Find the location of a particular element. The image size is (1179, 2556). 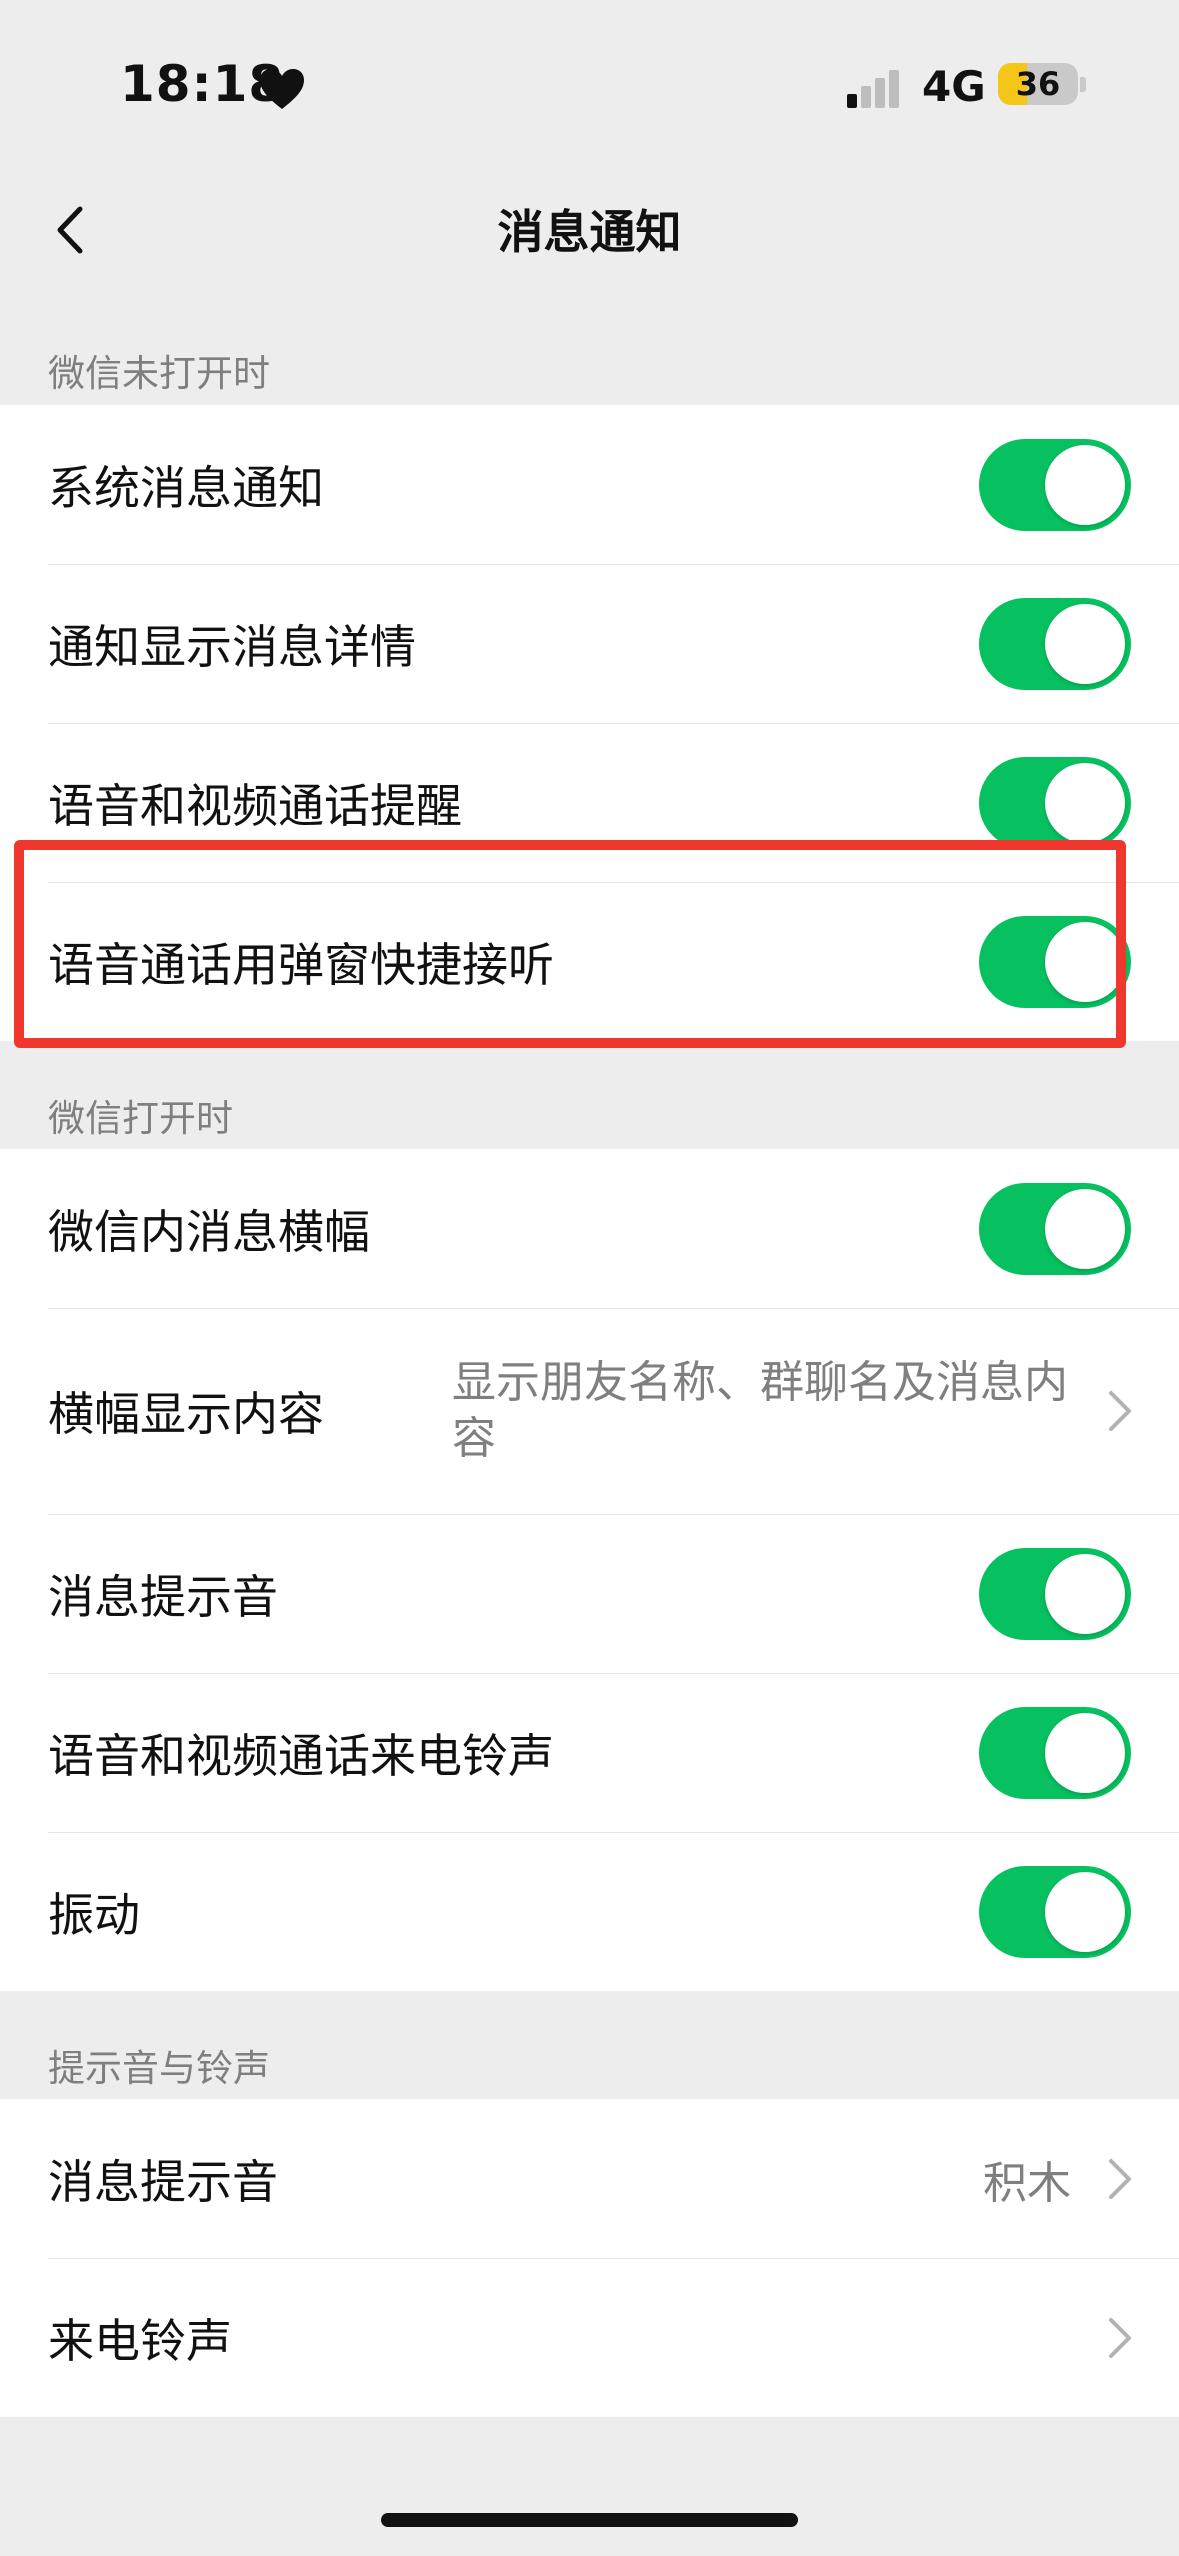

in-app-banner-toggle is located at coordinates (1055, 1228).